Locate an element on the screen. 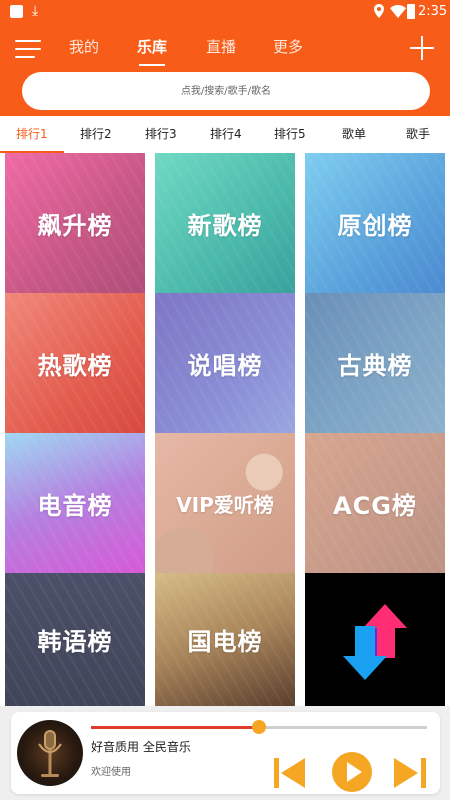 Image resolution: width=450 pixels, height=800 pixels. tab-library: 乐库 is located at coordinates (152, 47).